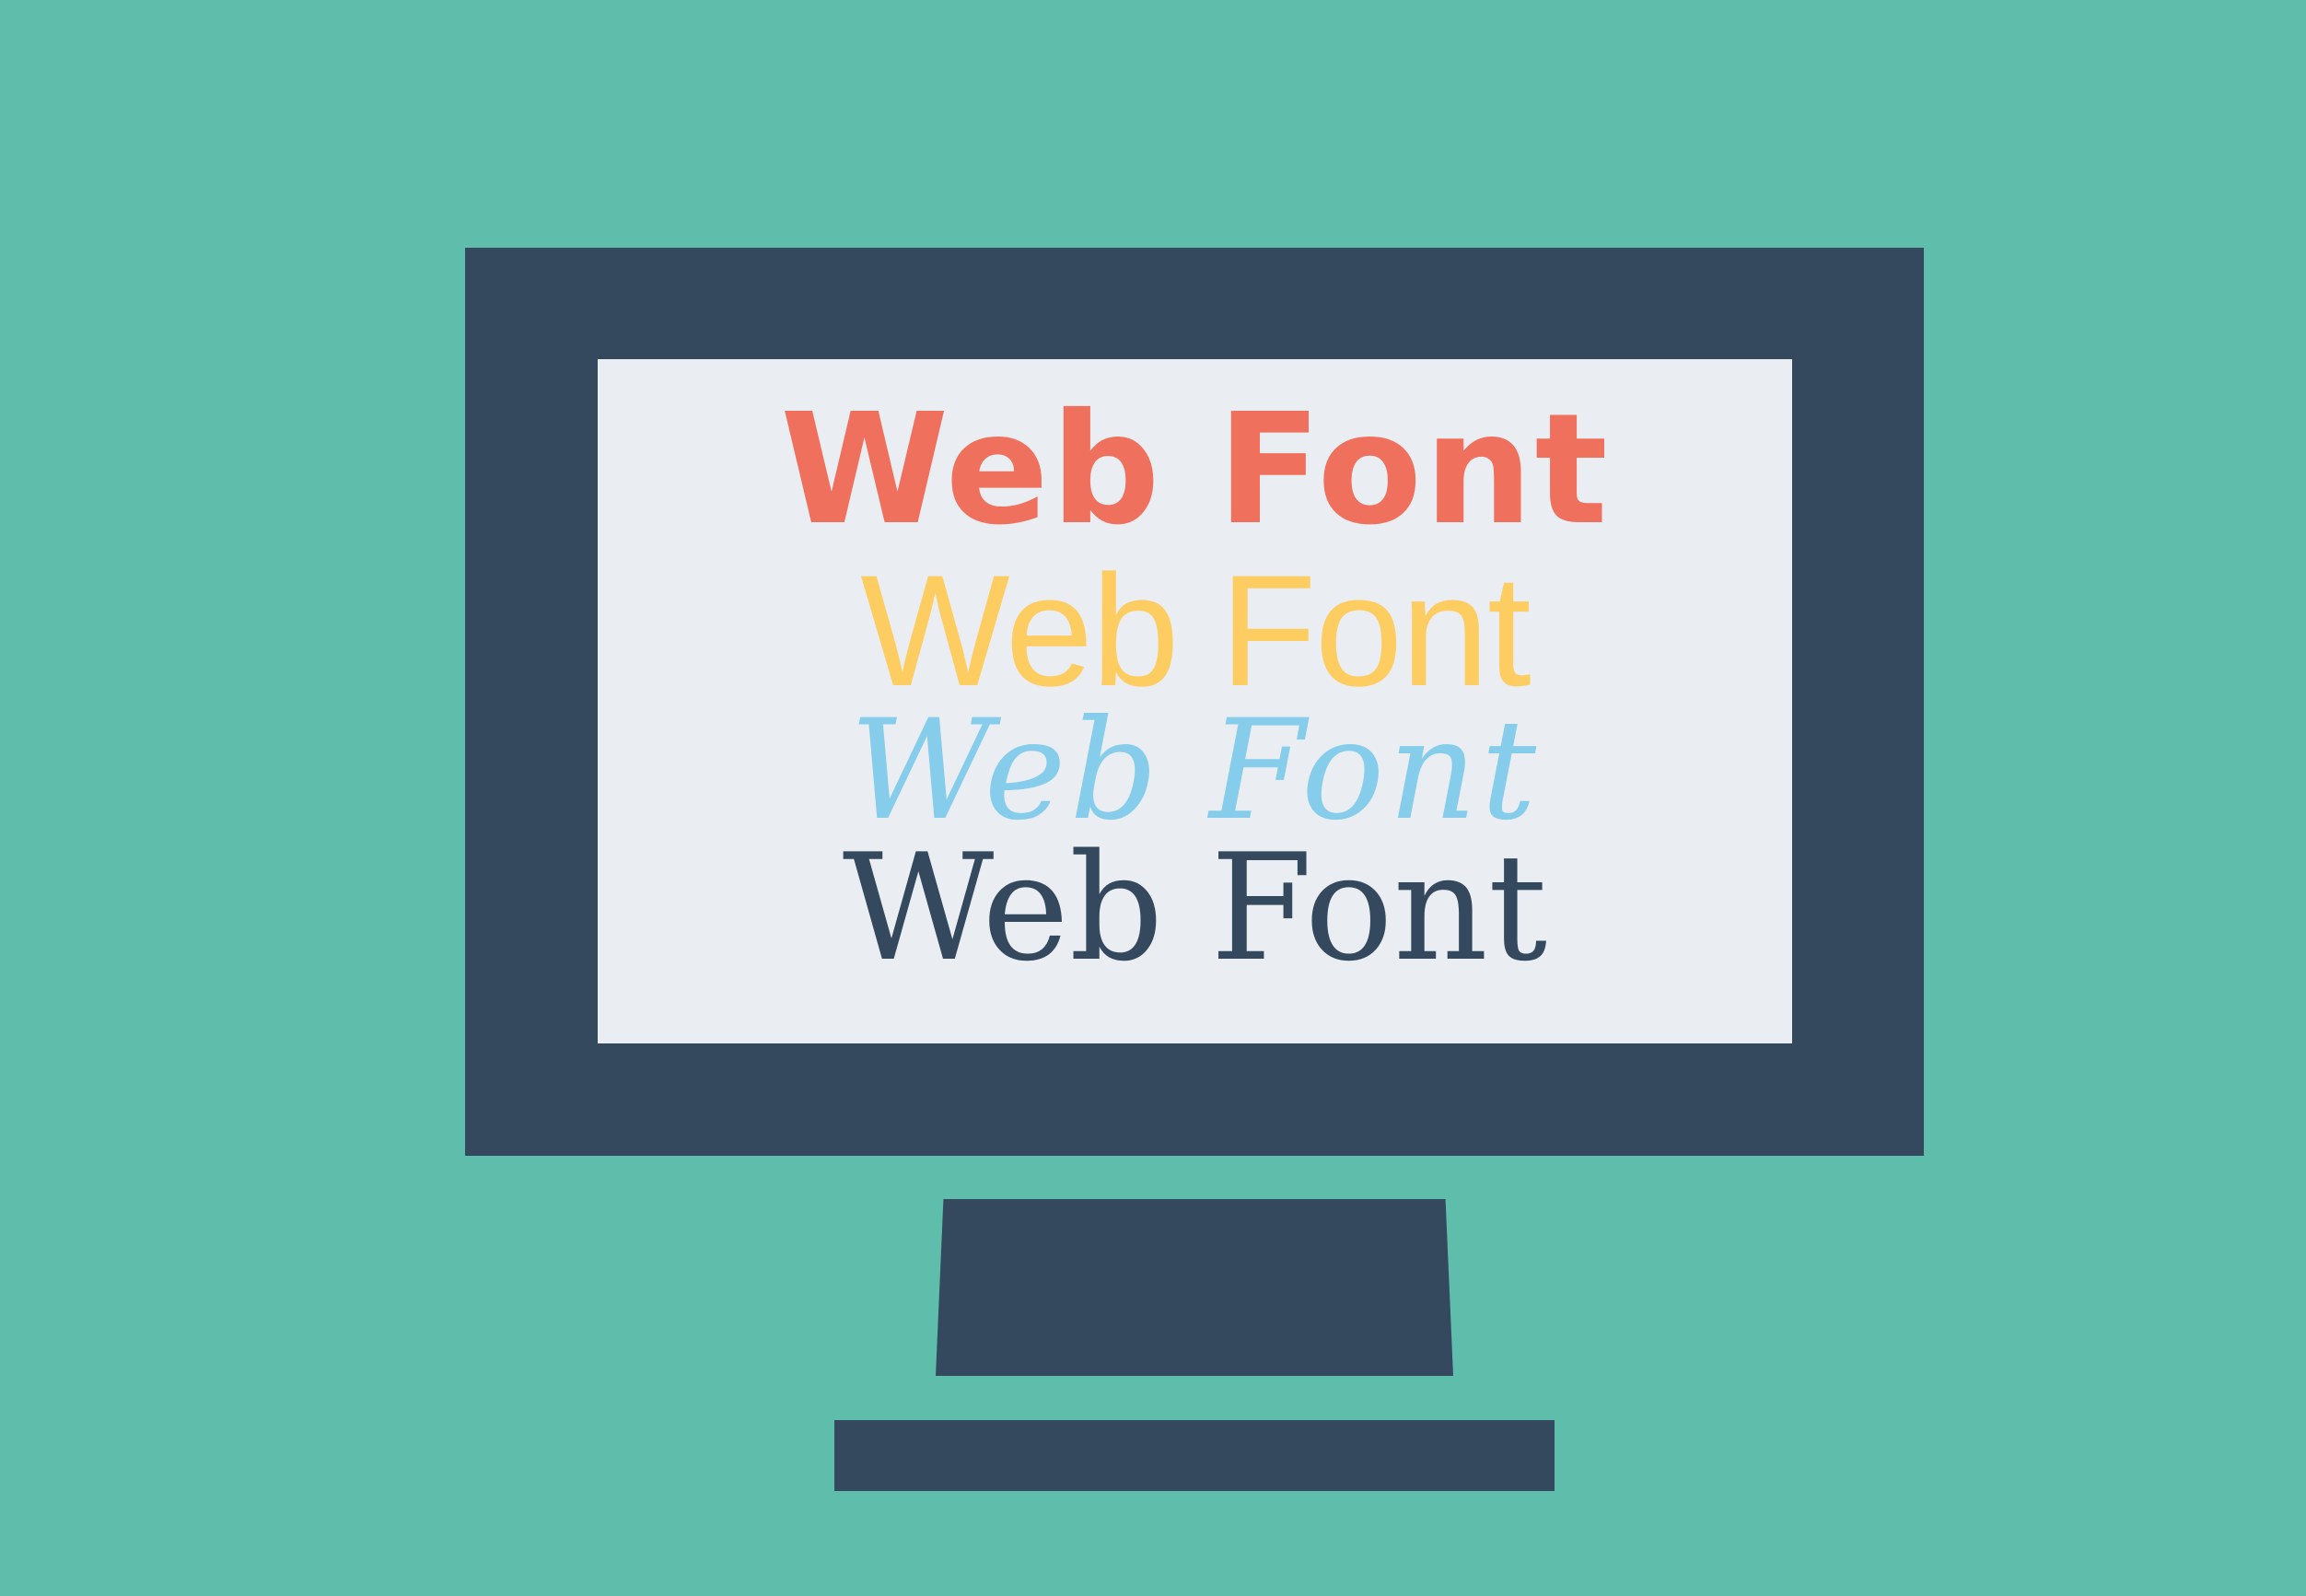  I want to click on monitor-stand-base, so click(1194, 1456).